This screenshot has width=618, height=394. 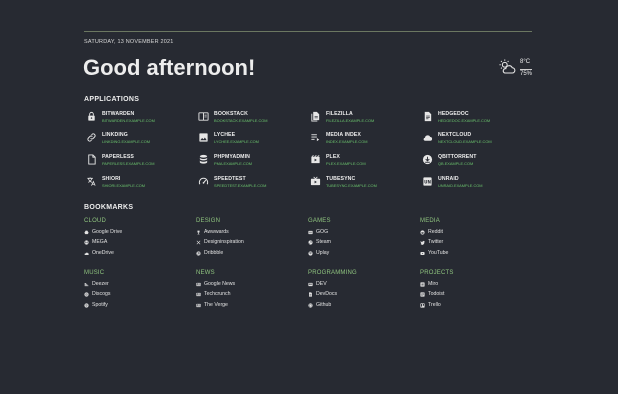 What do you see at coordinates (111, 179) in the screenshot?
I see `app-name: SHIORI` at bounding box center [111, 179].